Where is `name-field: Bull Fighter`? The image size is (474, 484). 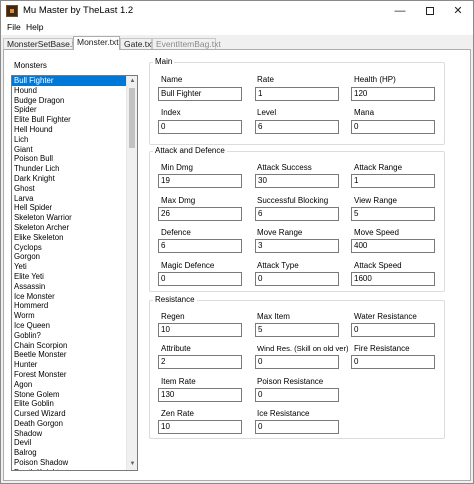 name-field: Bull Fighter is located at coordinates (200, 94).